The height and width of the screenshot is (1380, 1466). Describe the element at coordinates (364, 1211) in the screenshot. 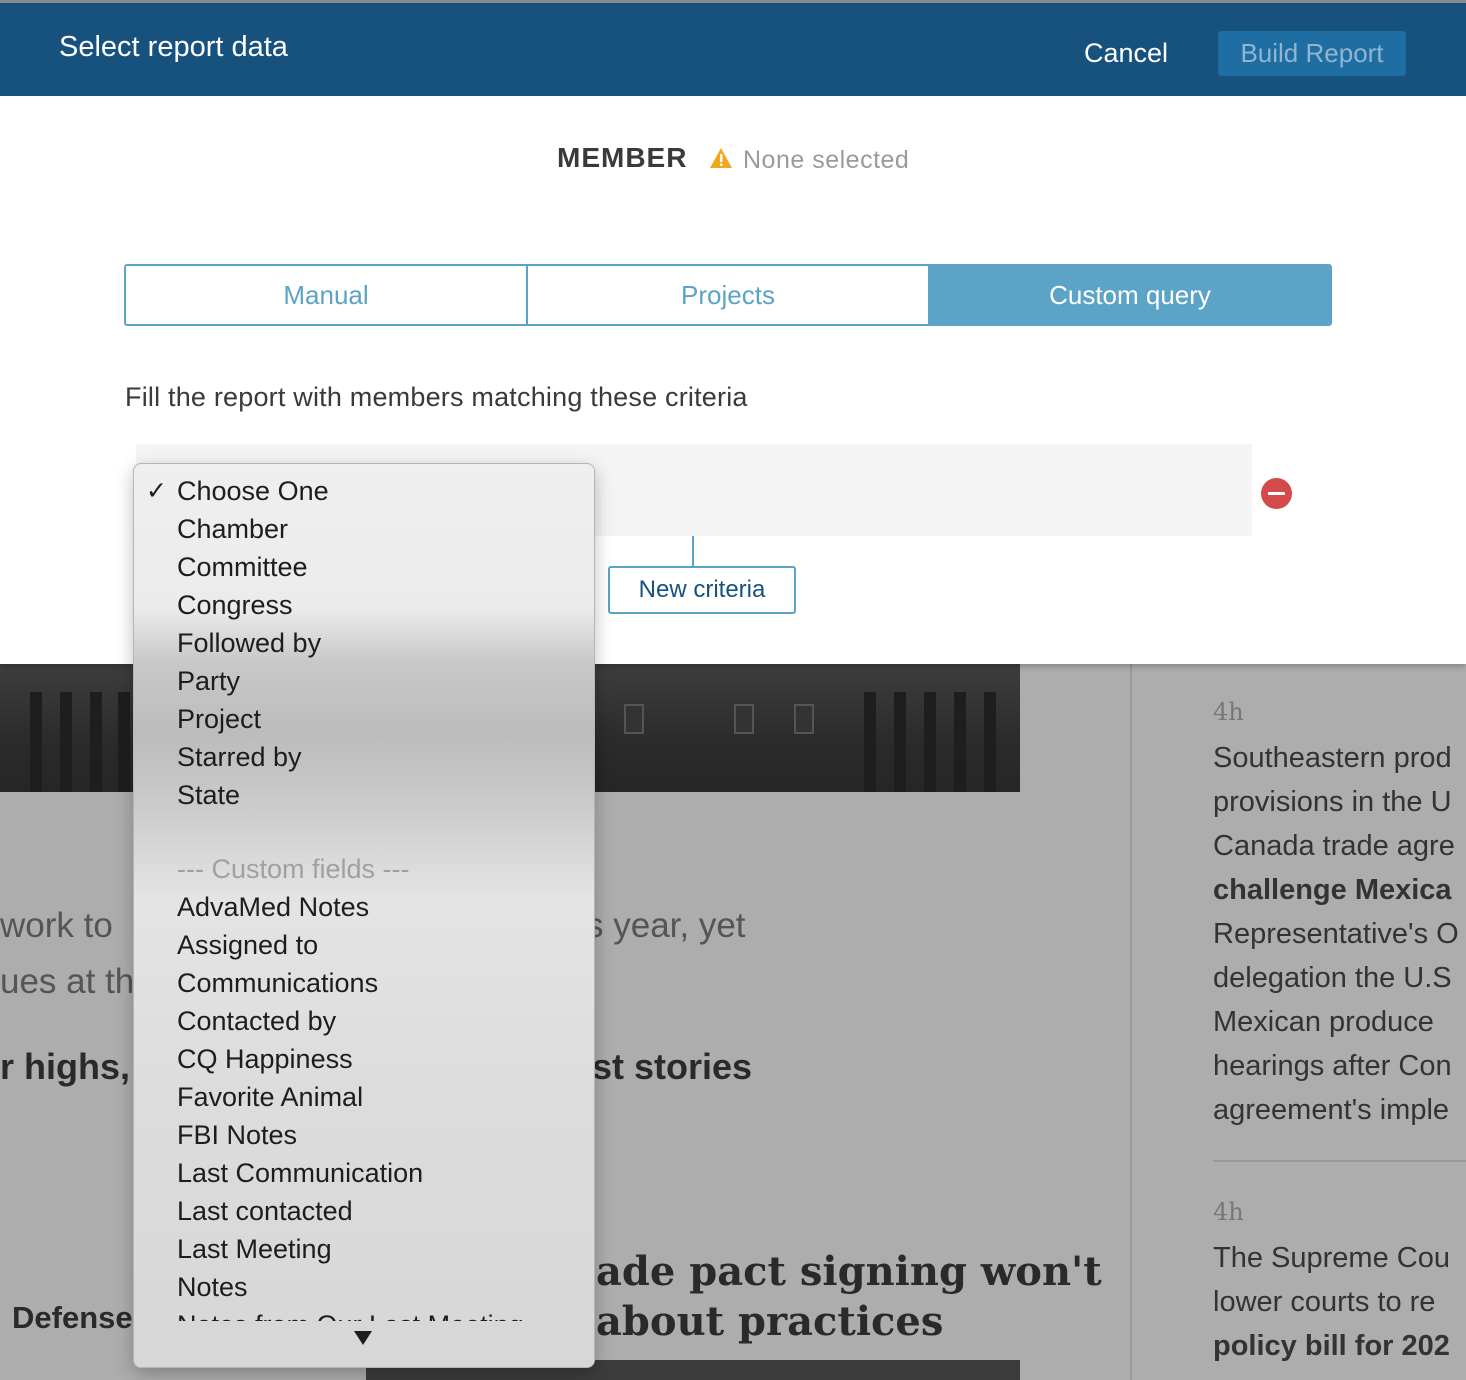

I see `option-last-contacted: Last contacted` at that location.